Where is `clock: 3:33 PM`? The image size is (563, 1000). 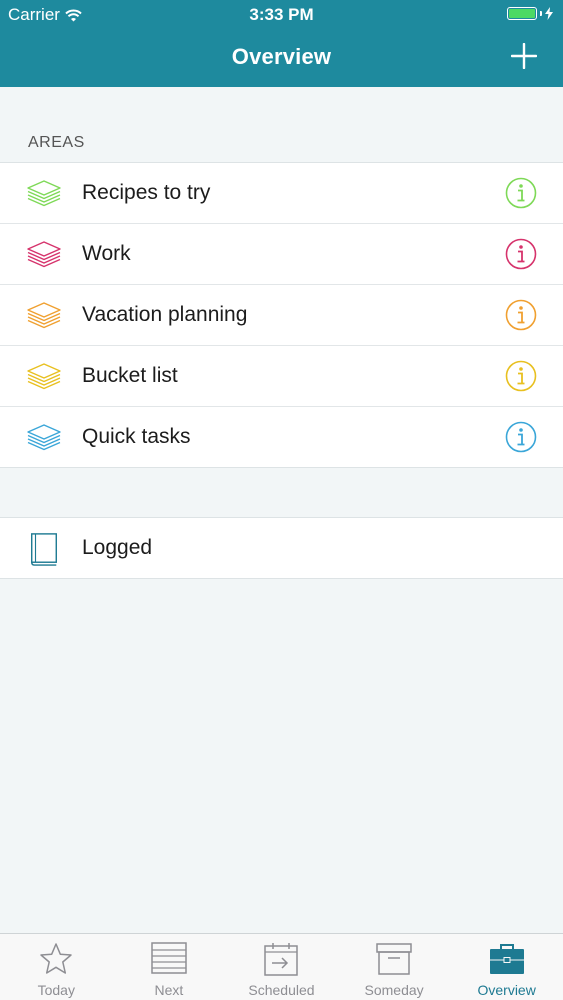 clock: 3:33 PM is located at coordinates (281, 14).